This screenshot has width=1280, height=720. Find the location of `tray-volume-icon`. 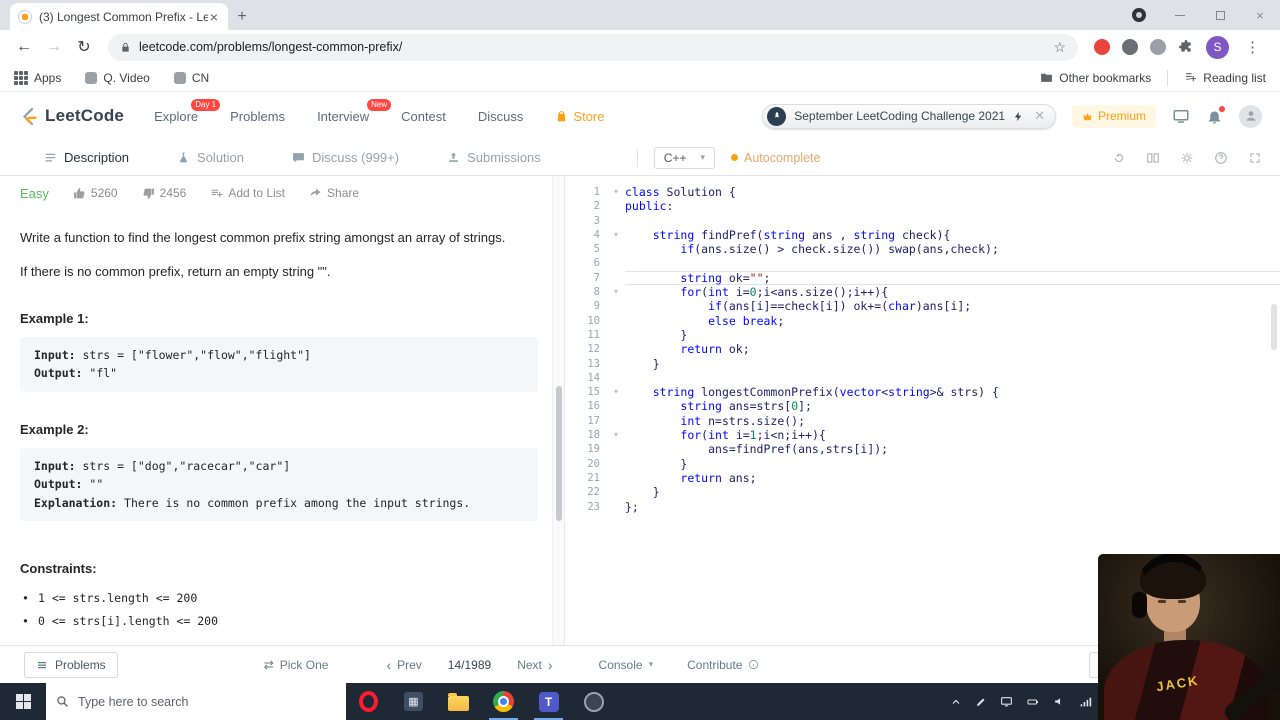

tray-volume-icon is located at coordinates (1059, 701).